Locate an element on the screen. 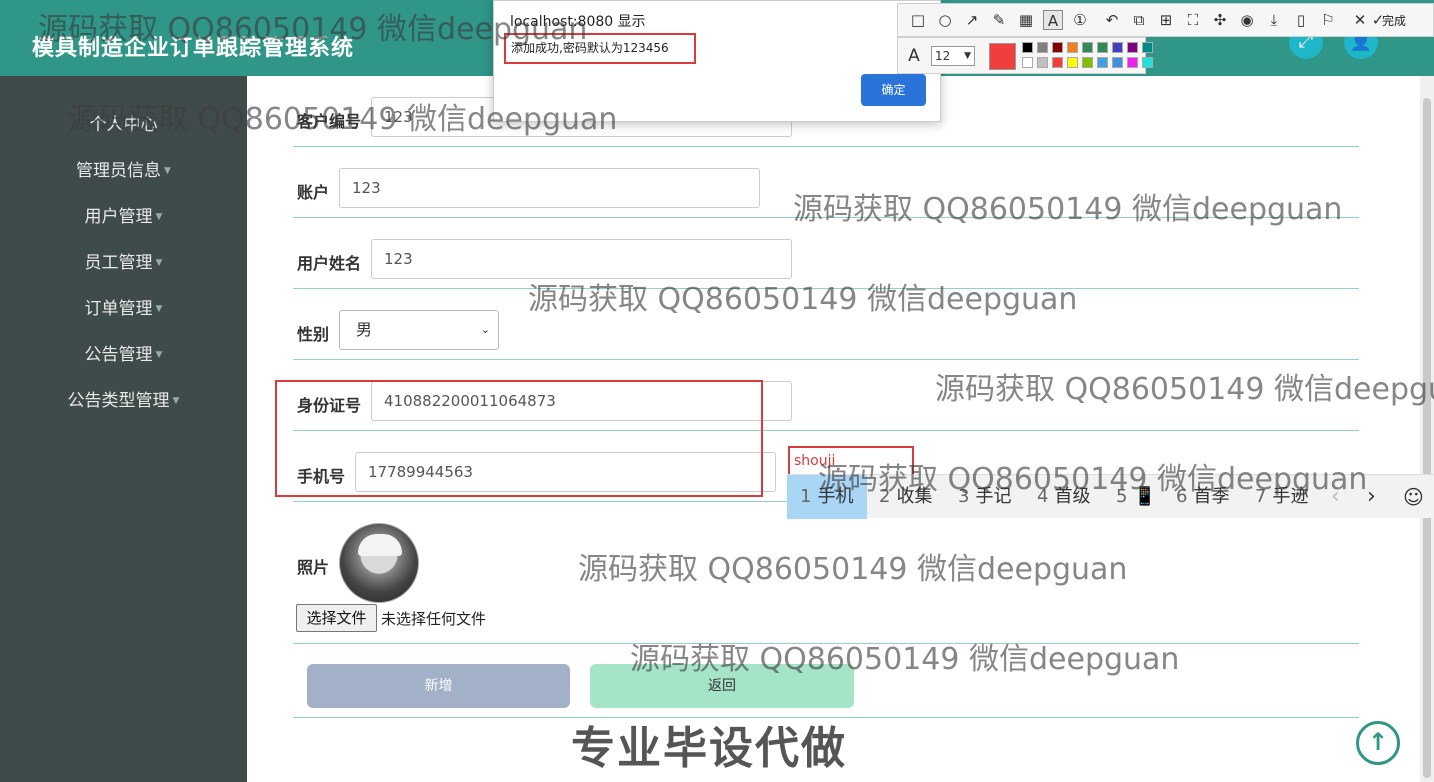 The height and width of the screenshot is (782, 1434). user-name-label: 用户姓名 is located at coordinates (329, 263).